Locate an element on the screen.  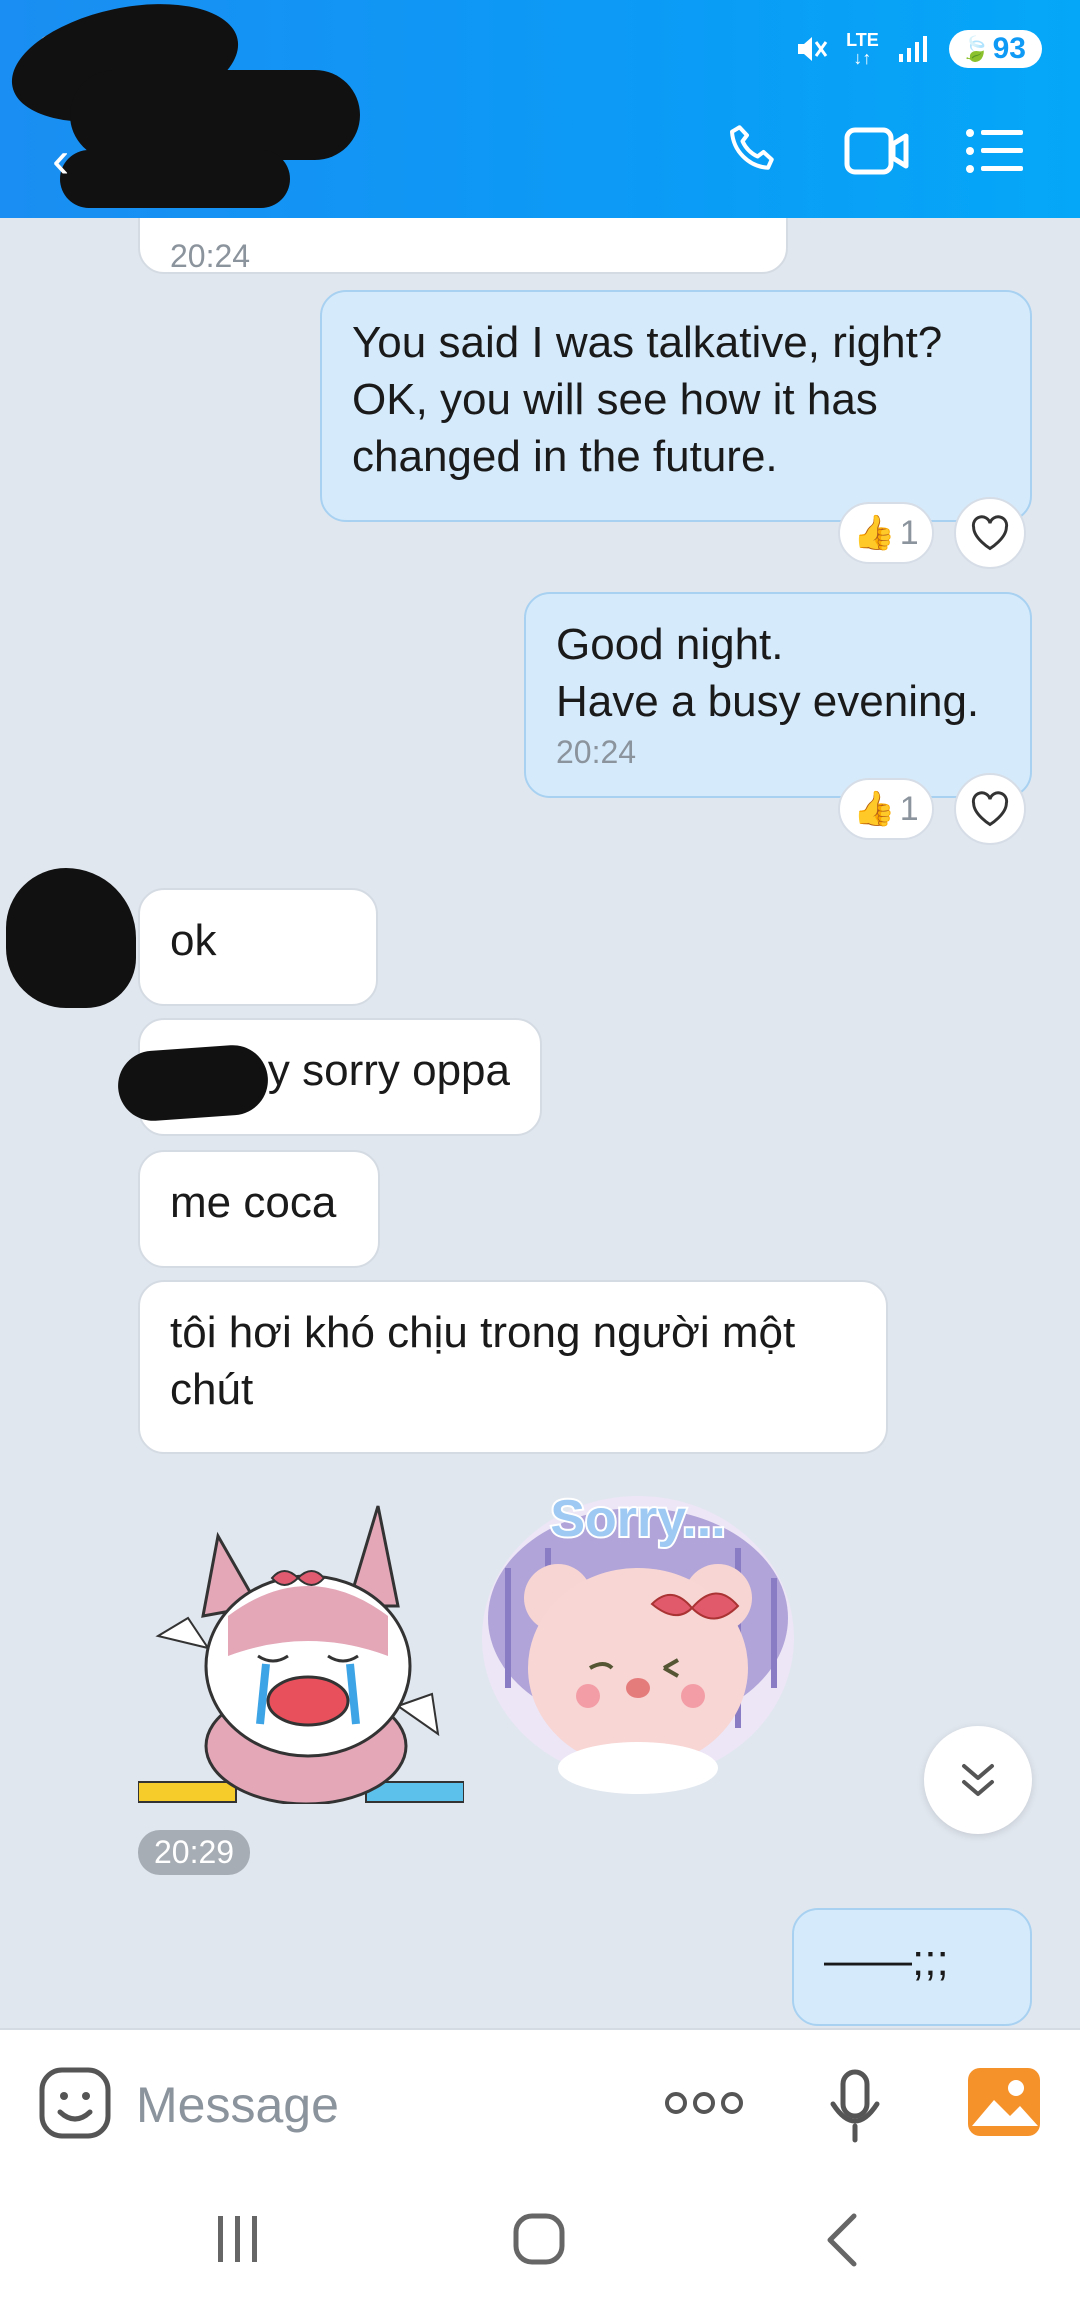
video-camera-icon is located at coordinates (876, 151).